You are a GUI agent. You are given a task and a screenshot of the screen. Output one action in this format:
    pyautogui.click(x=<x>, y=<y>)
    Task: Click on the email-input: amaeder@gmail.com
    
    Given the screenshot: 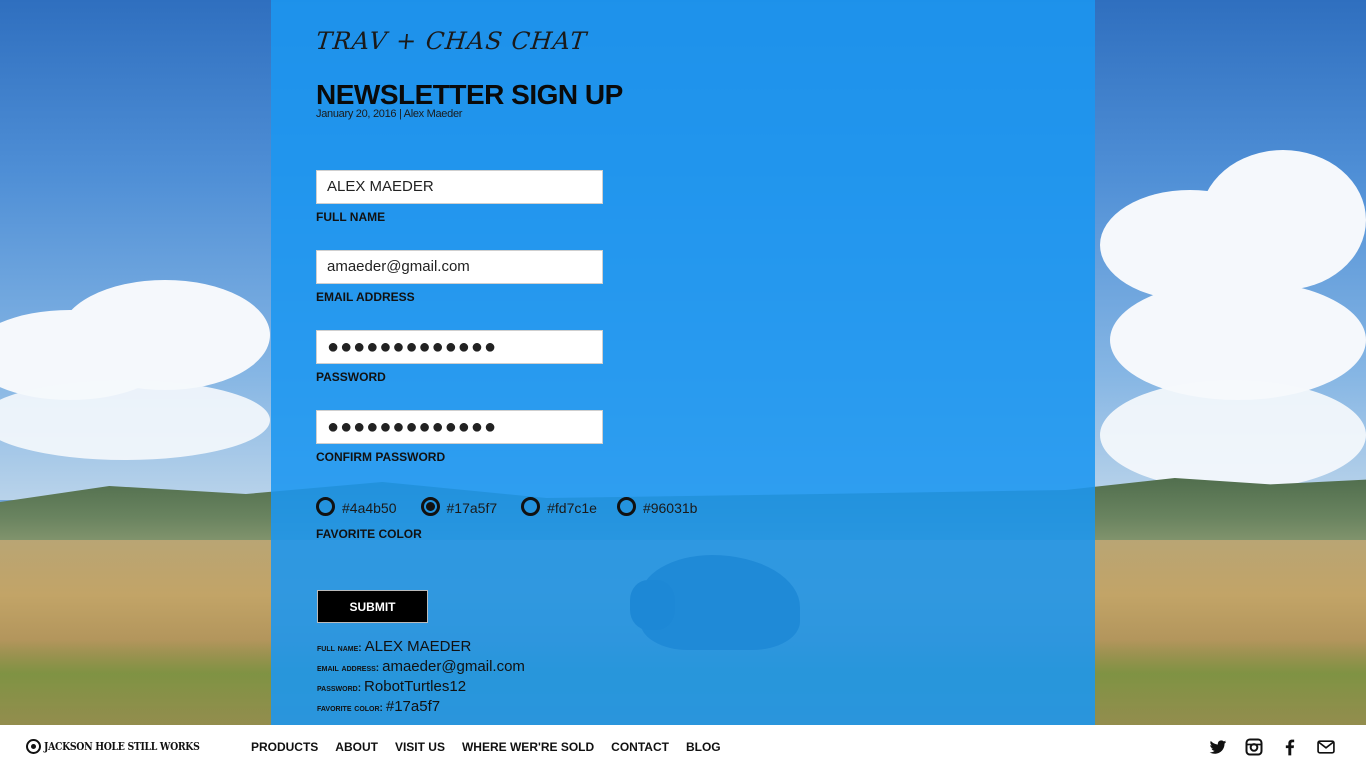 What is the action you would take?
    pyautogui.click(x=459, y=267)
    